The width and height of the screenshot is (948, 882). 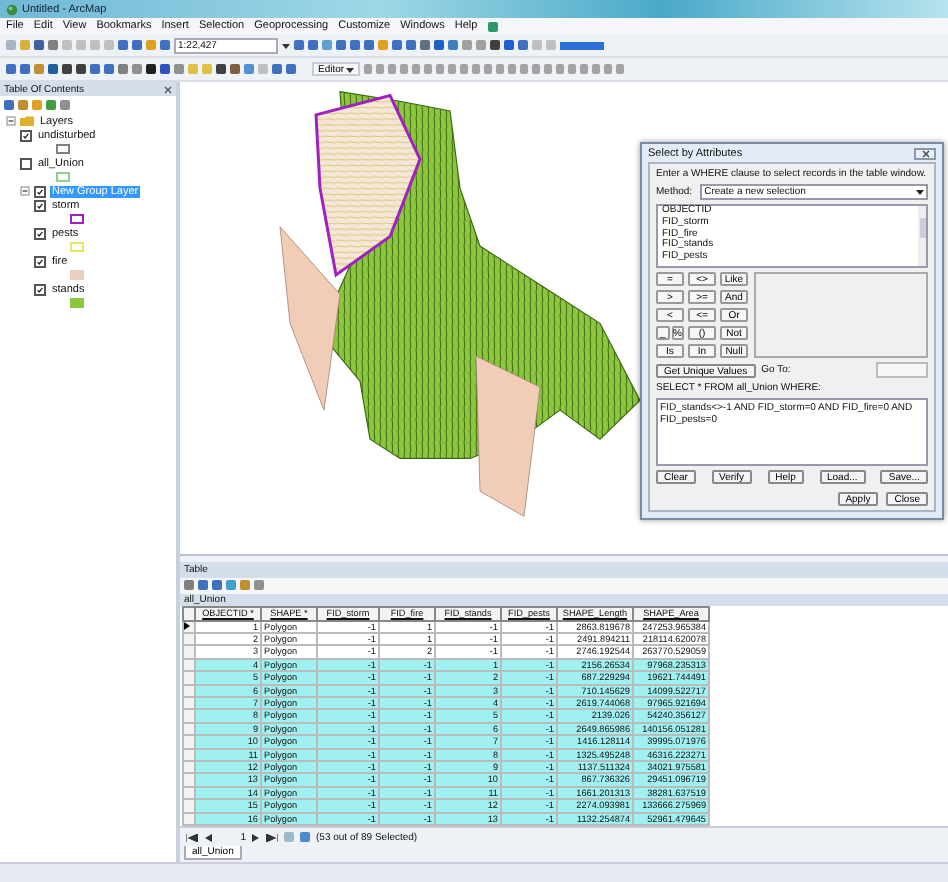 I want to click on scrollbar, so click(x=922, y=236).